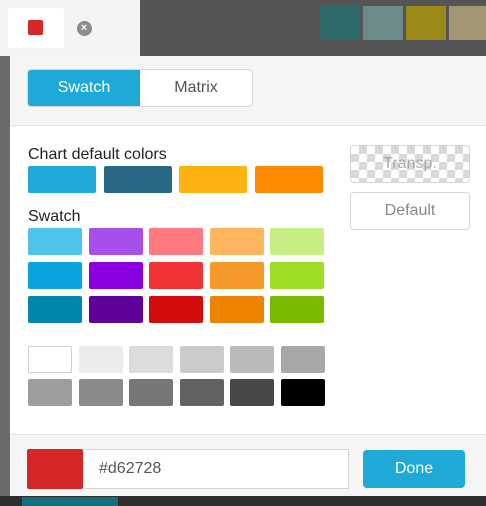  What do you see at coordinates (70, 501) in the screenshot?
I see `background-button` at bounding box center [70, 501].